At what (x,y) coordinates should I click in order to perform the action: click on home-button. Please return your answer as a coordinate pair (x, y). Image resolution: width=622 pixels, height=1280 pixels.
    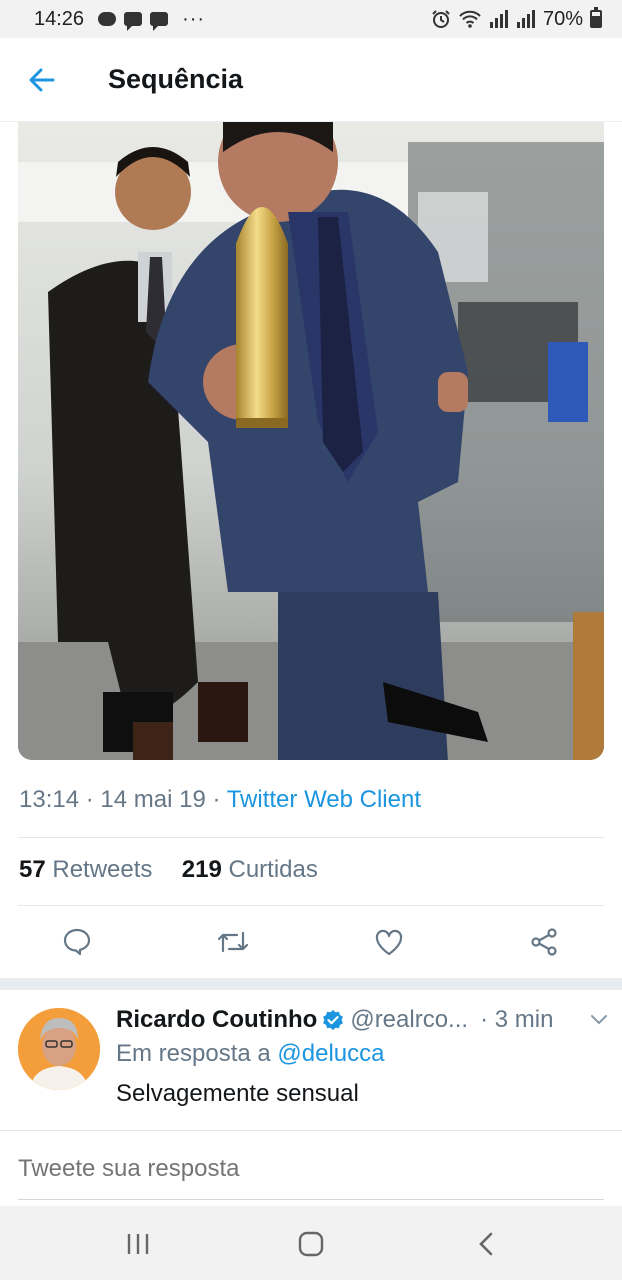
    Looking at the image, I should click on (311, 1244).